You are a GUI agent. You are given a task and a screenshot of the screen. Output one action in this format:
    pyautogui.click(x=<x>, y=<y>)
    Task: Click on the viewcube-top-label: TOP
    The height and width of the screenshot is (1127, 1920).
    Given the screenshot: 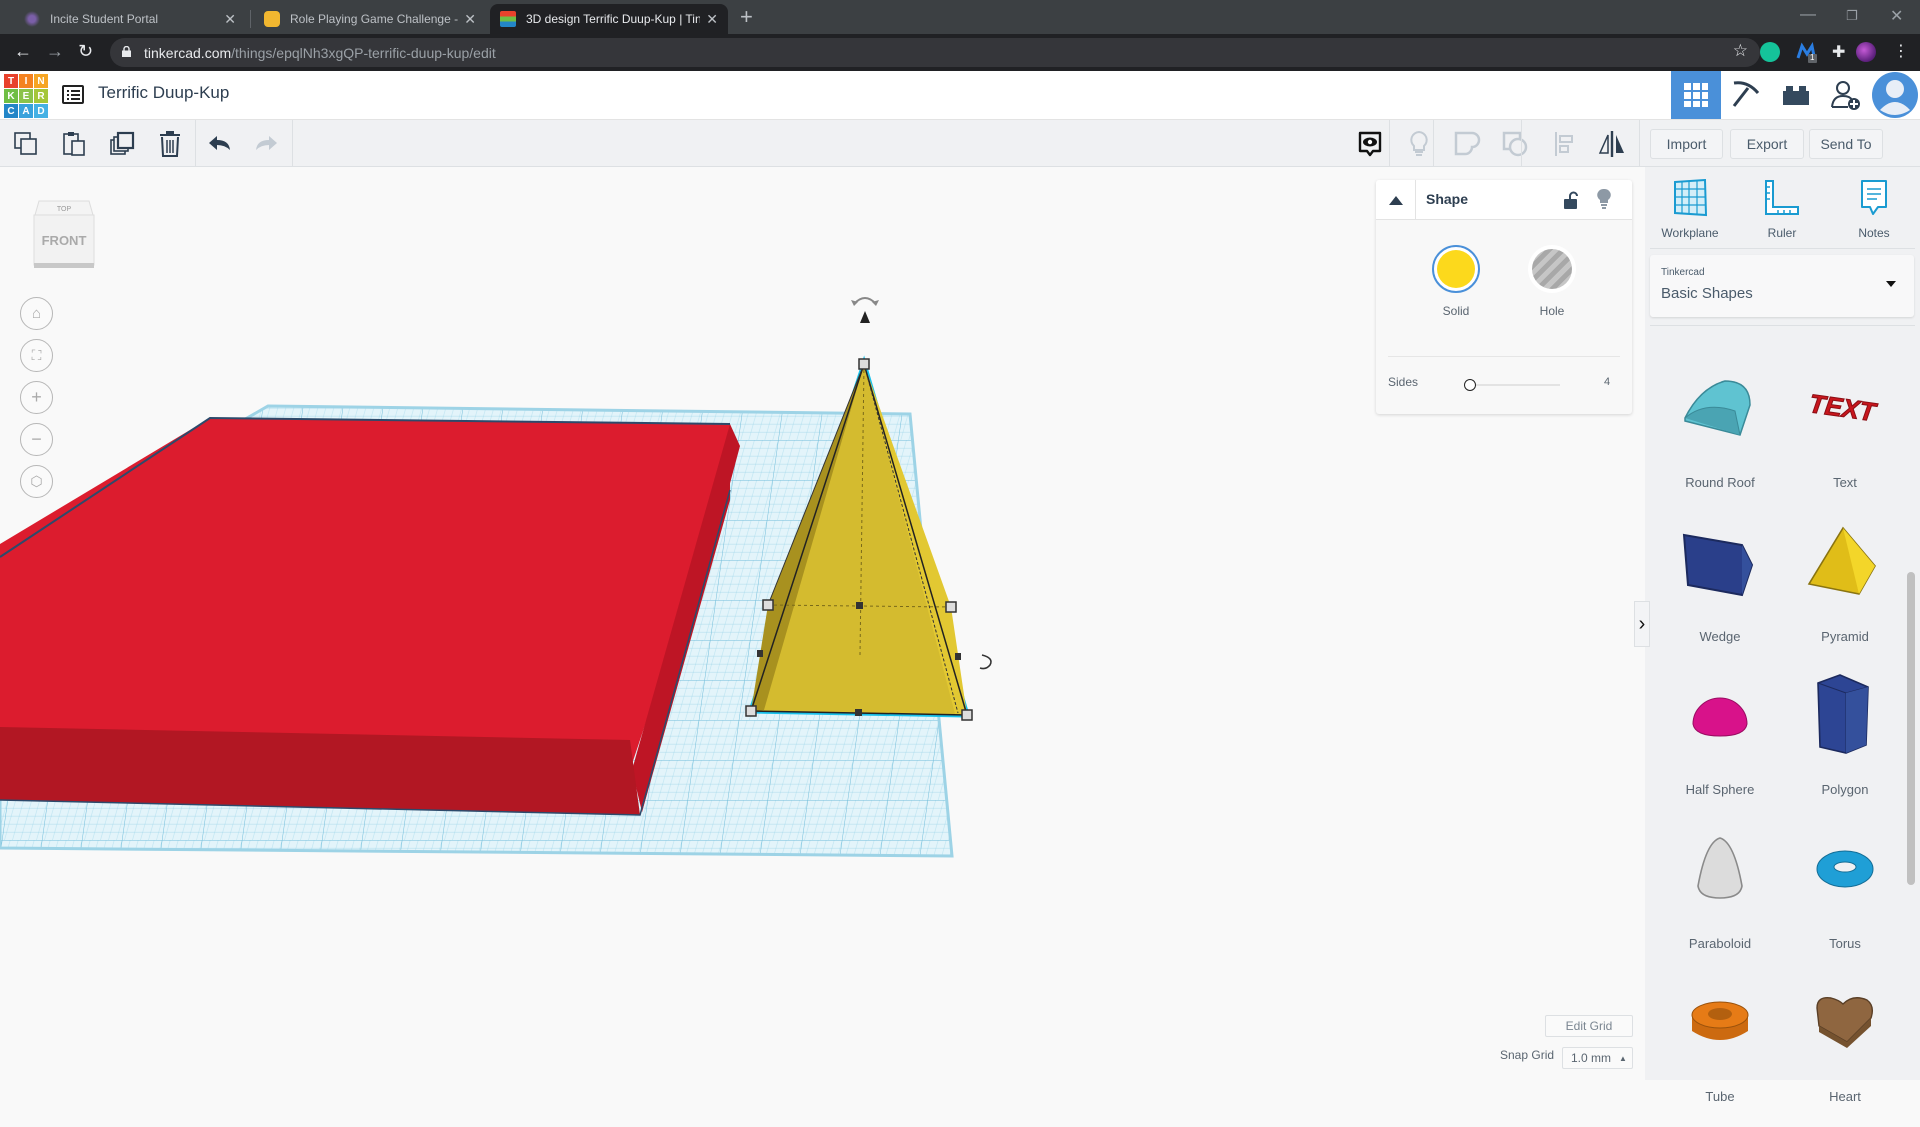 What is the action you would take?
    pyautogui.click(x=64, y=209)
    